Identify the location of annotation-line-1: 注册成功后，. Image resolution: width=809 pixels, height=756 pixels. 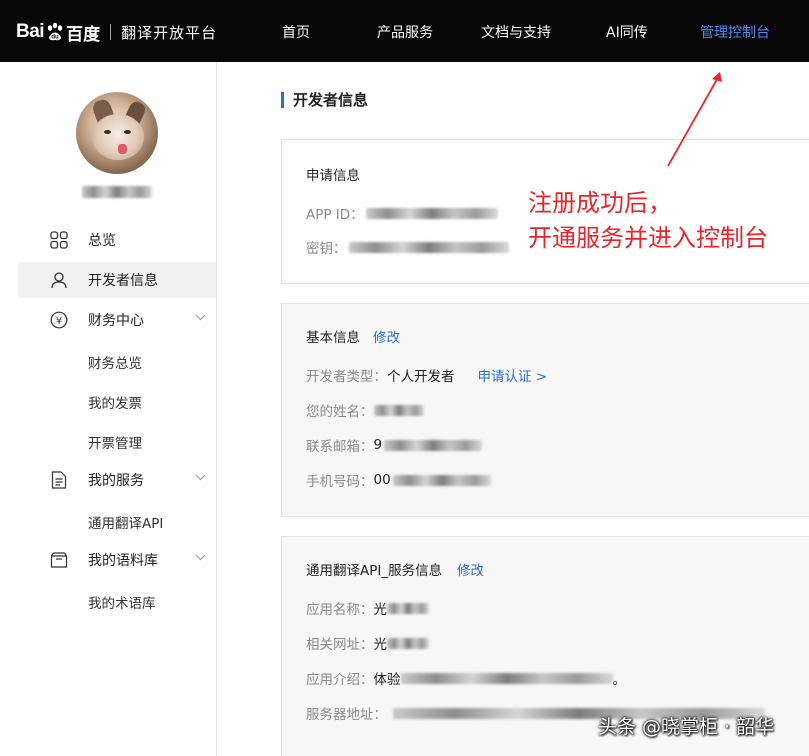
(600, 203).